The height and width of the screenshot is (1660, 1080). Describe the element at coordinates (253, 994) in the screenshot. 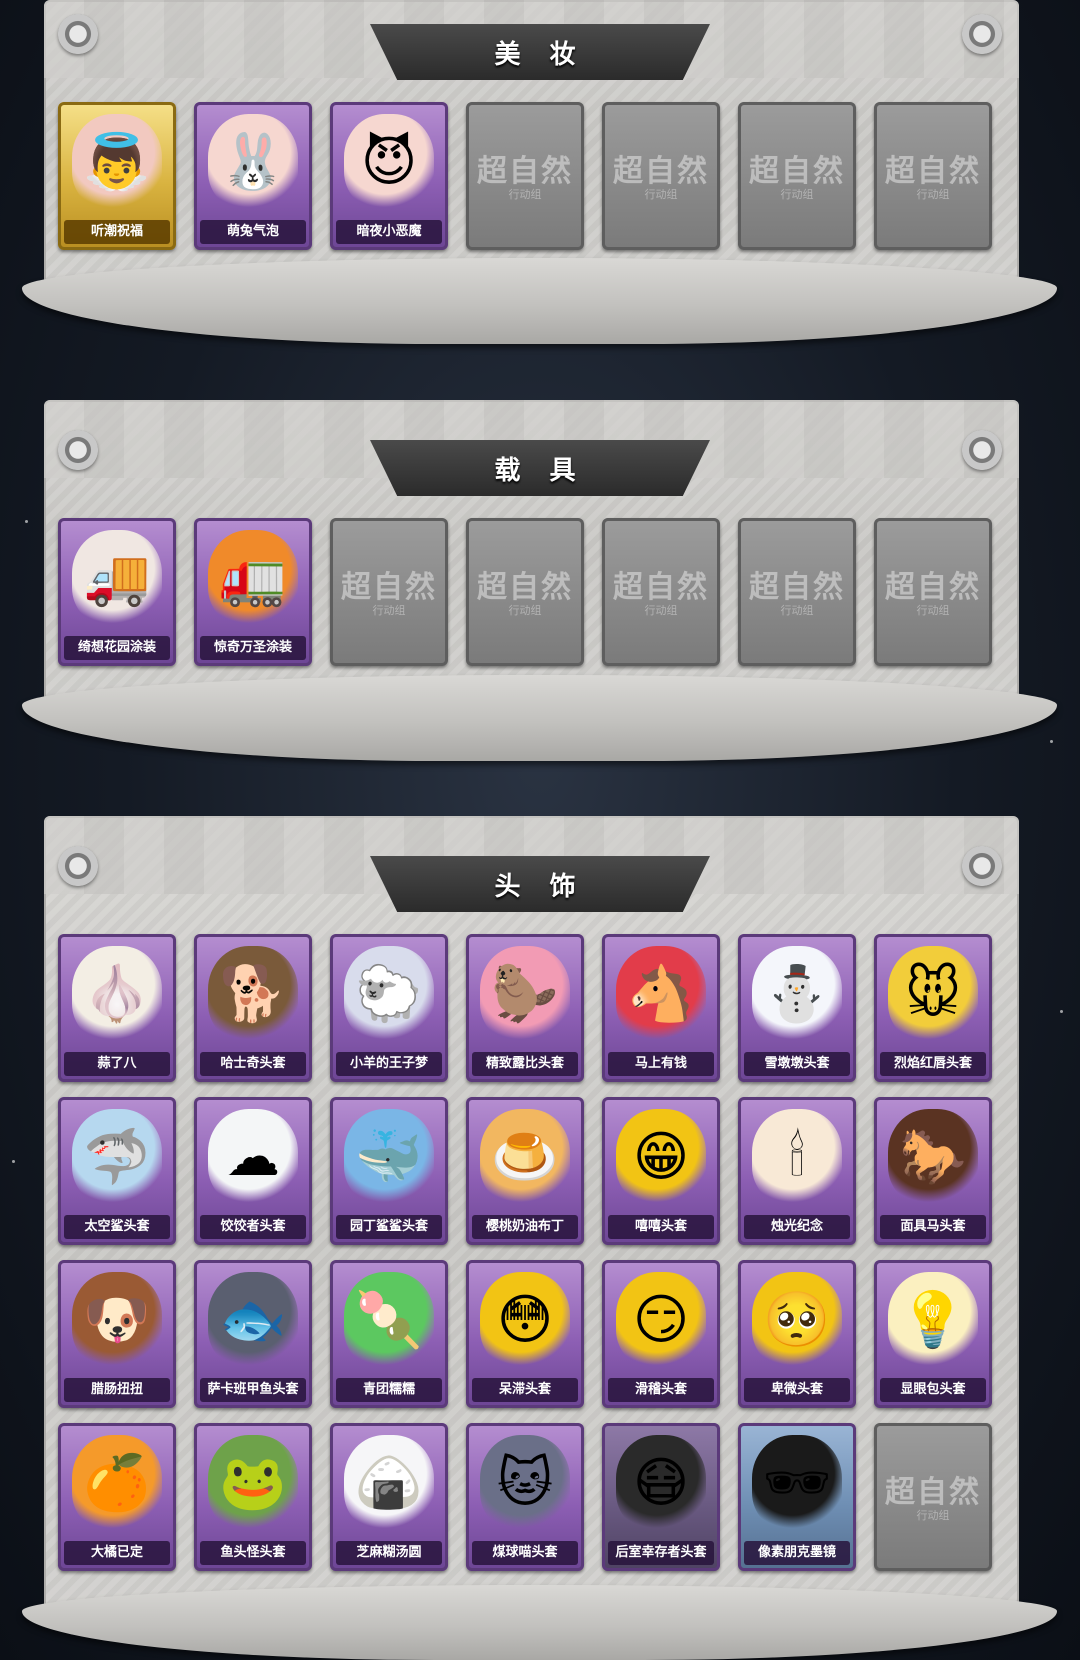

I see `dog-sunglasses-icon: 🐕` at that location.